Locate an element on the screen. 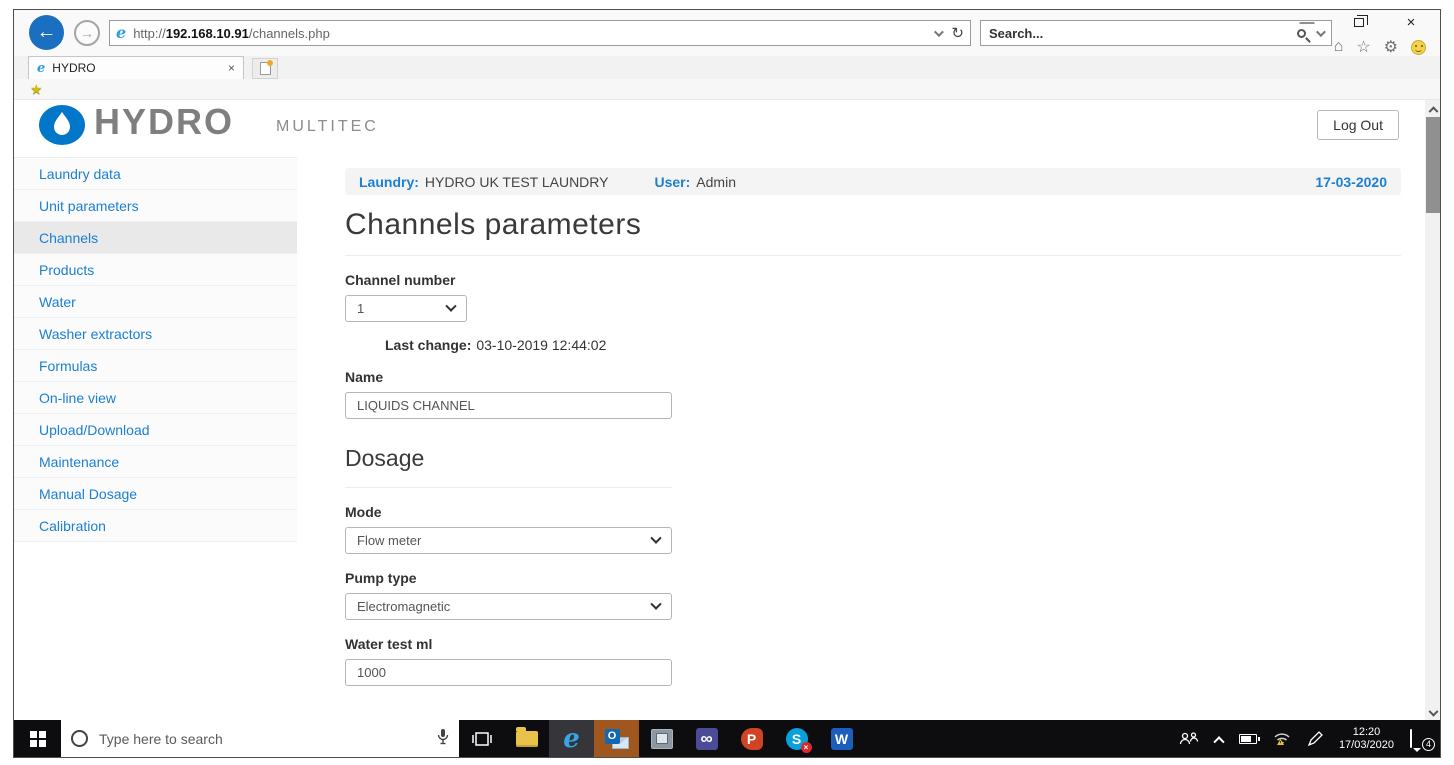 This screenshot has height=765, width=1454. minimize-button: — is located at coordinates (1307, 22).